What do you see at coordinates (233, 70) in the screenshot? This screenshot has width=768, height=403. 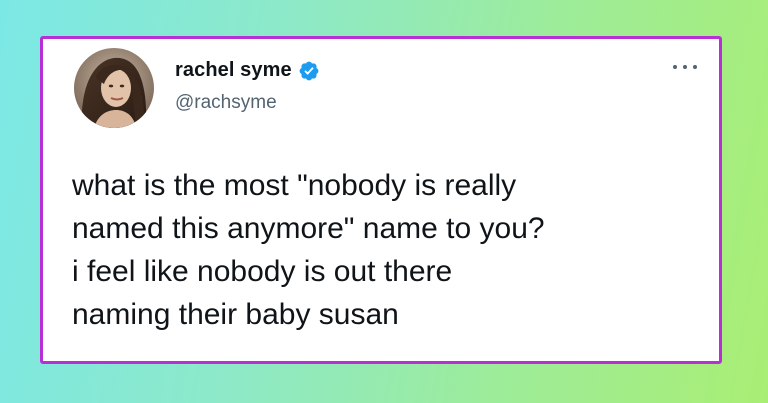 I see `display-name: rachel syme` at bounding box center [233, 70].